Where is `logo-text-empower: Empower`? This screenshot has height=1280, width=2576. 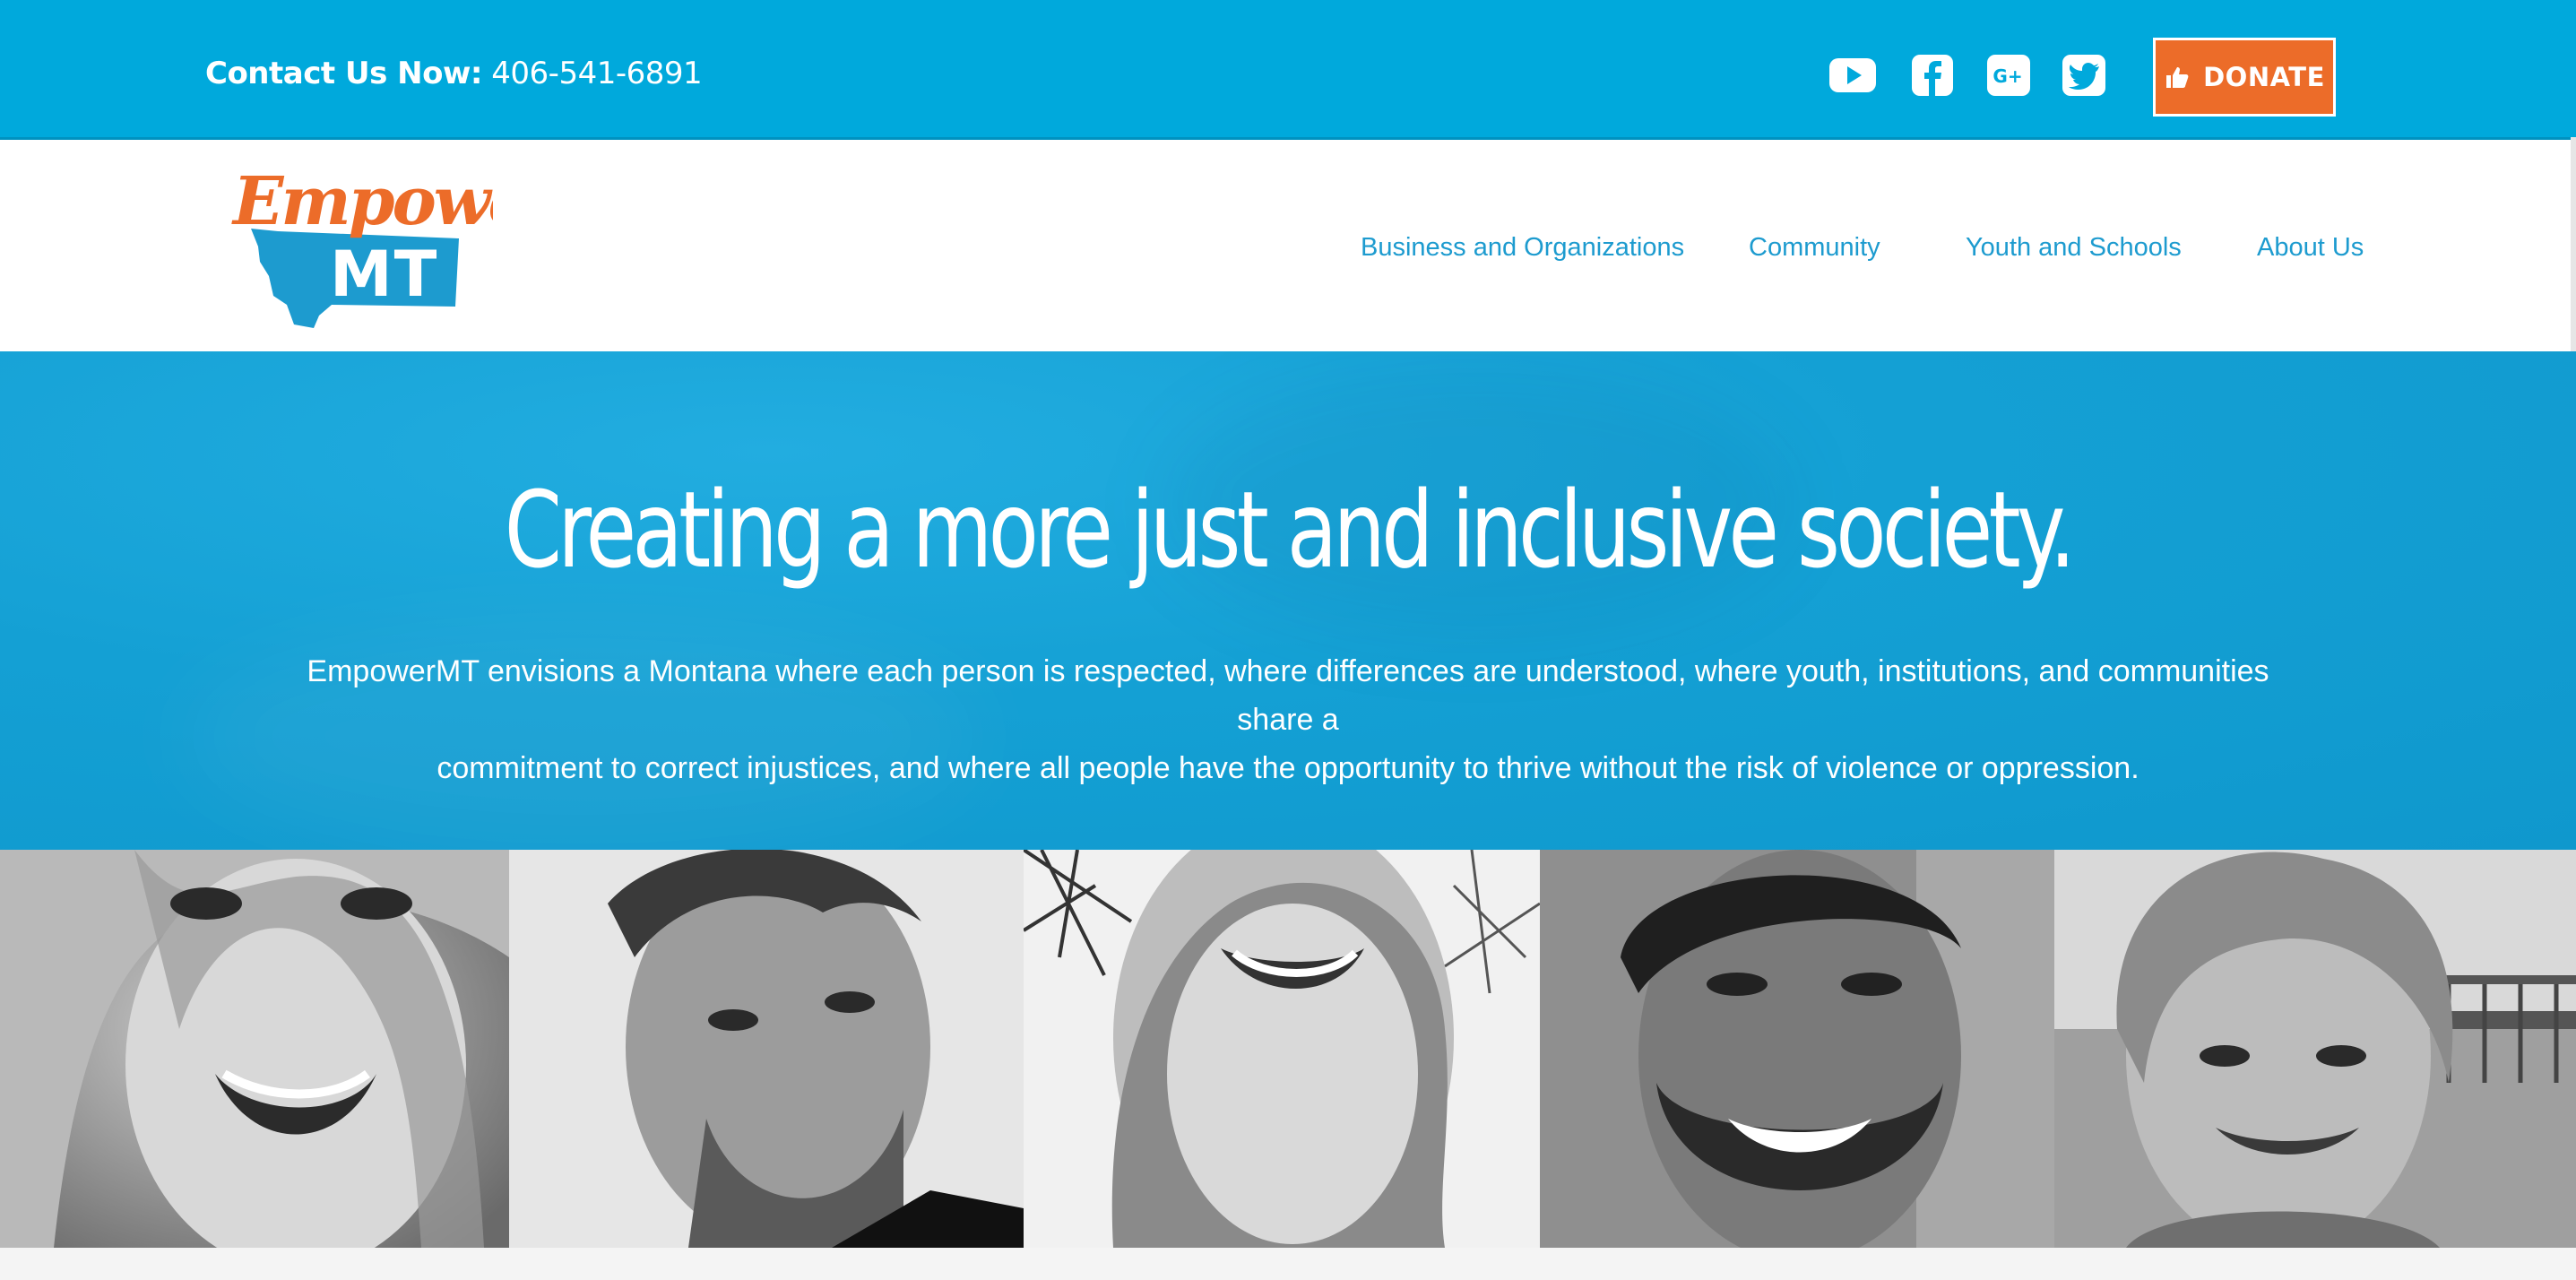 logo-text-empower: Empower is located at coordinates (362, 201).